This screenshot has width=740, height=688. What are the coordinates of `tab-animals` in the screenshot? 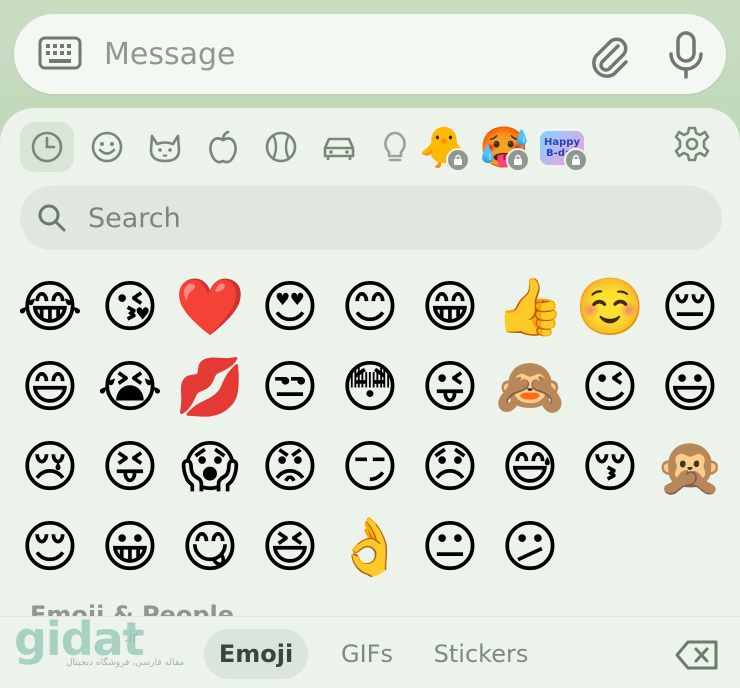 It's located at (165, 147).